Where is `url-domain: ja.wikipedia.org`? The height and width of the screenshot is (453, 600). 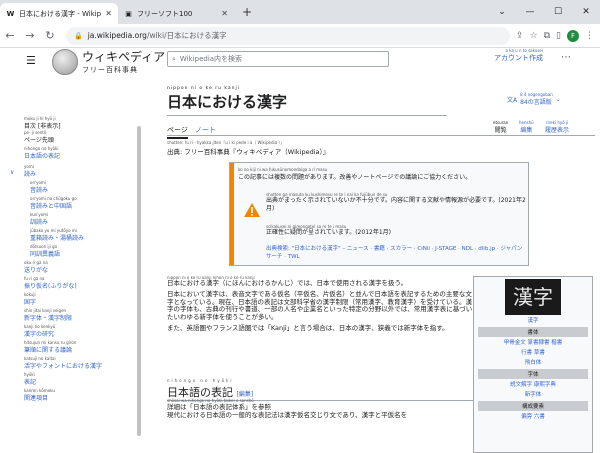 url-domain: ja.wikipedia.org is located at coordinates (117, 35).